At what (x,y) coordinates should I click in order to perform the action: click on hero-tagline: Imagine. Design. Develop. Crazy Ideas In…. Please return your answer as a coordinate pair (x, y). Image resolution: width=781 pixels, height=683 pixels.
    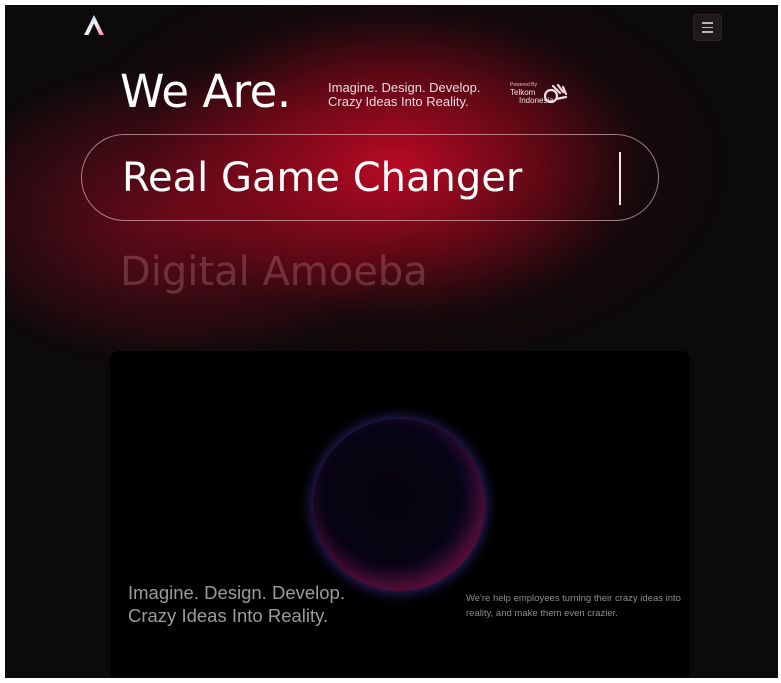
    Looking at the image, I should click on (404, 95).